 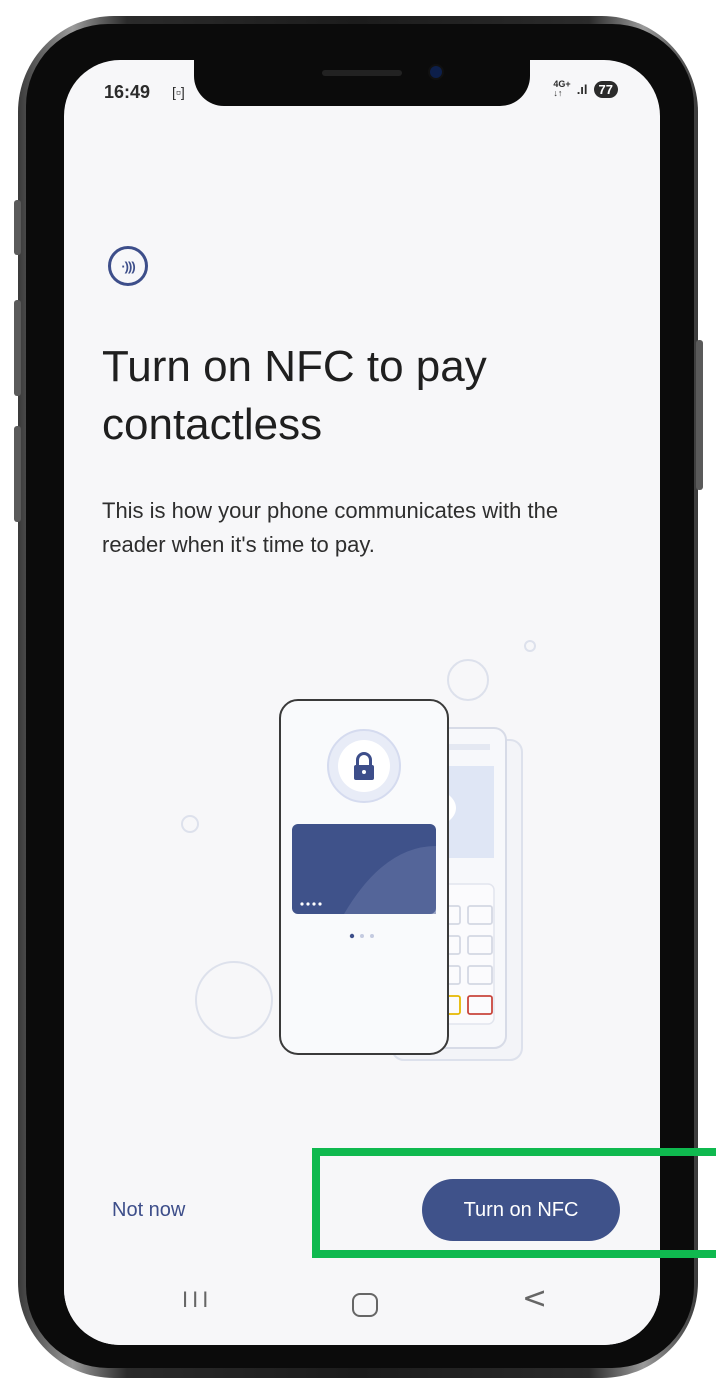 I want to click on speaker, so click(x=362, y=73).